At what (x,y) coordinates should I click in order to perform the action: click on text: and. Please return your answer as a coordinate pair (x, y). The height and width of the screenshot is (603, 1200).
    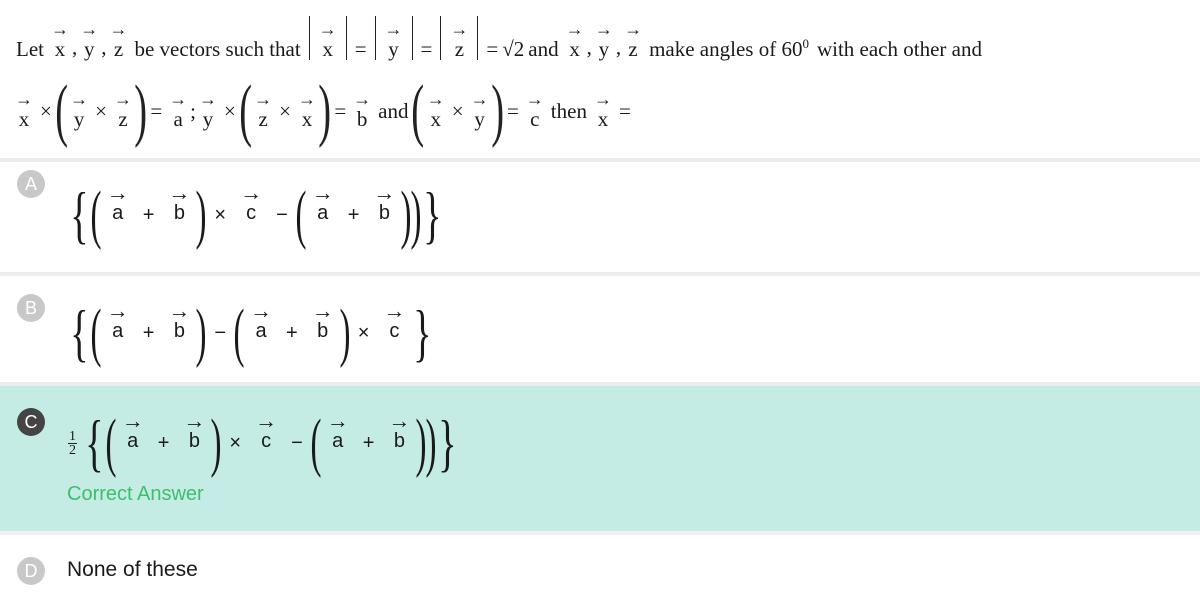
    Looking at the image, I should click on (543, 49).